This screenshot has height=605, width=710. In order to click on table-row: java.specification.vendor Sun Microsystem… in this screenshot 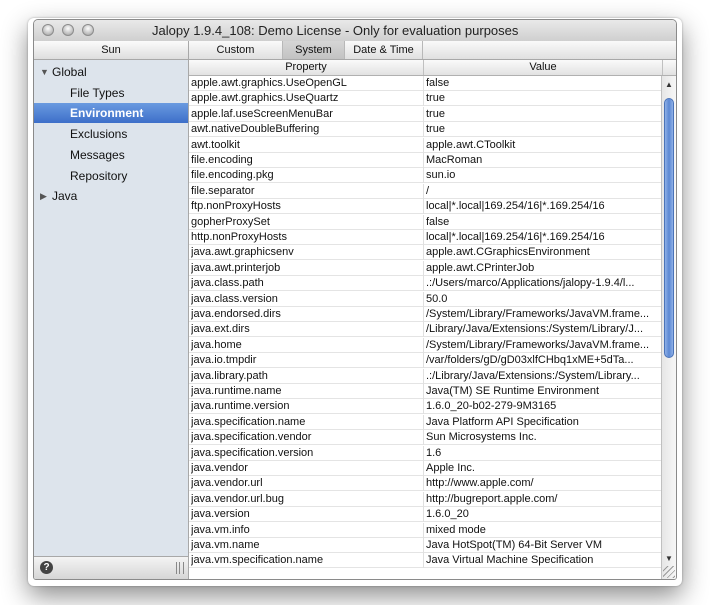, I will do `click(425, 438)`.